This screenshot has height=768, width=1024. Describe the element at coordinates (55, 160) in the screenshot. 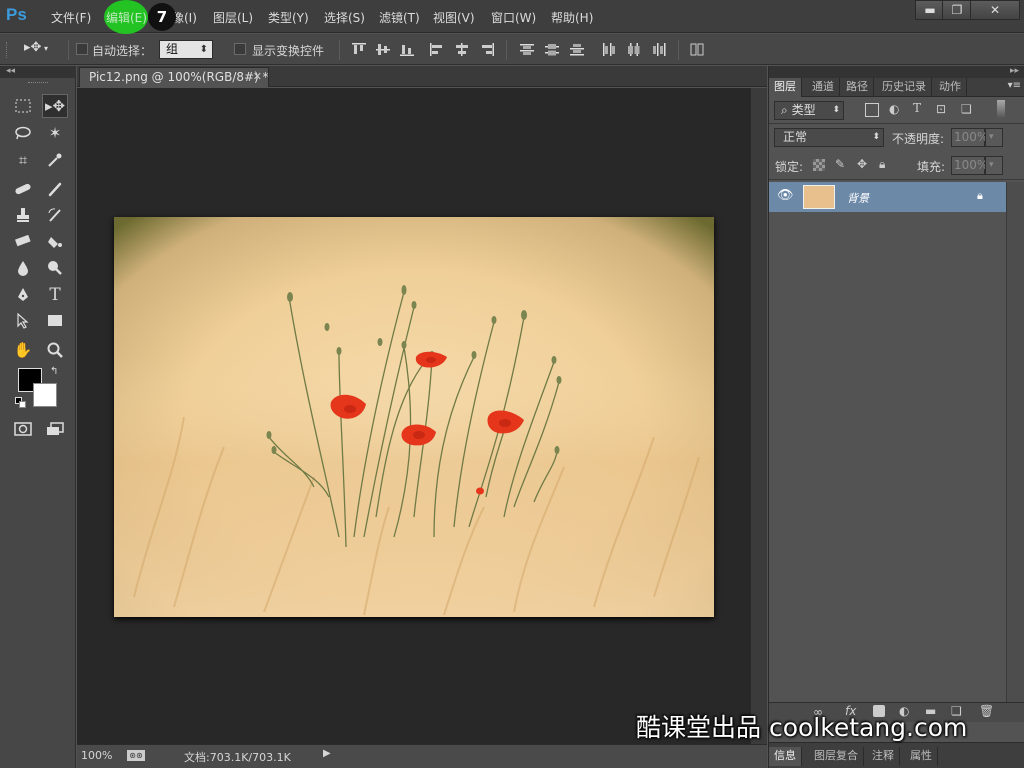

I see `eyedropper-tool-icon` at that location.